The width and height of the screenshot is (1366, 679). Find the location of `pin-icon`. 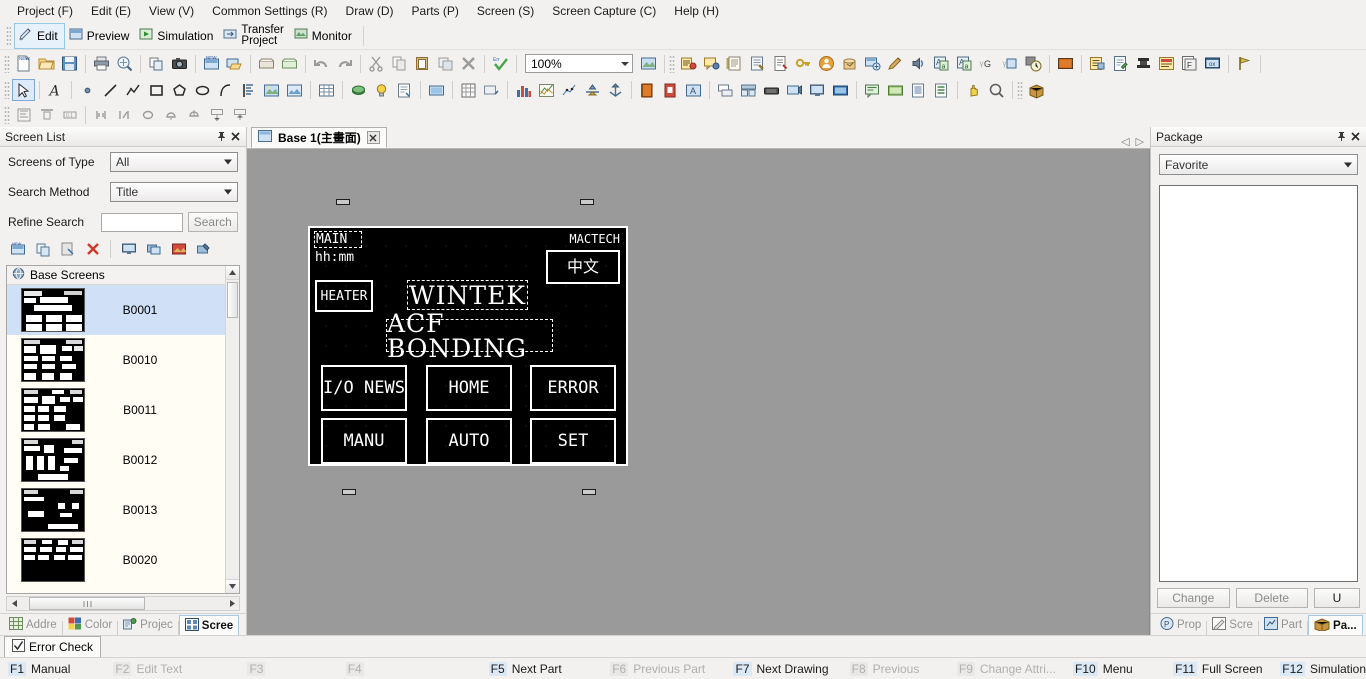

pin-icon is located at coordinates (221, 137).